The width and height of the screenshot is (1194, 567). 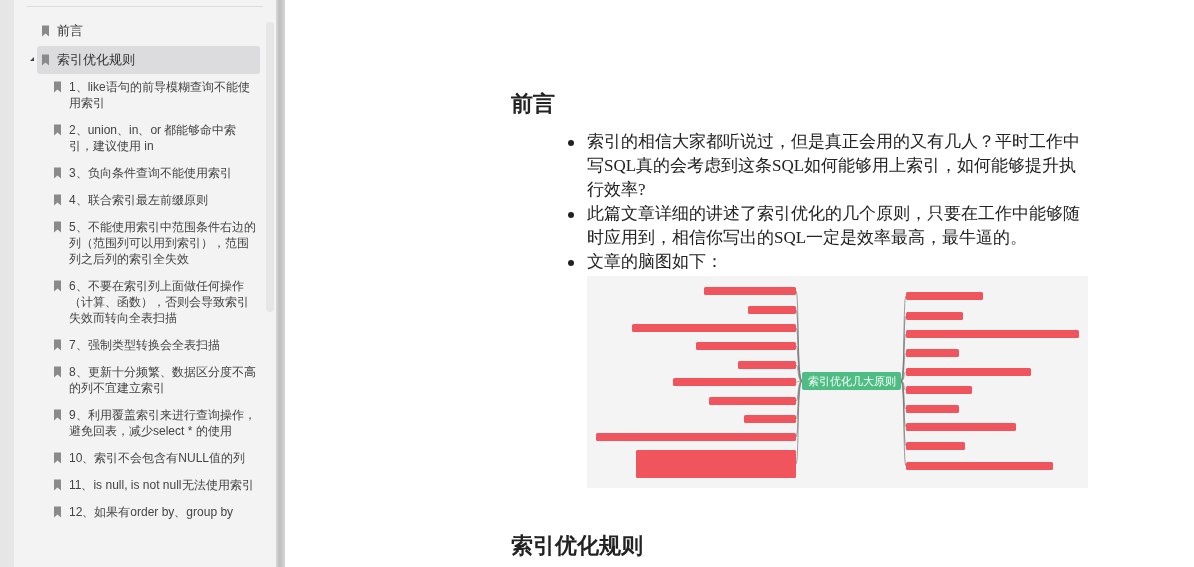 I want to click on outline-item: 12、如果有order by、group by, so click(x=139, y=512).